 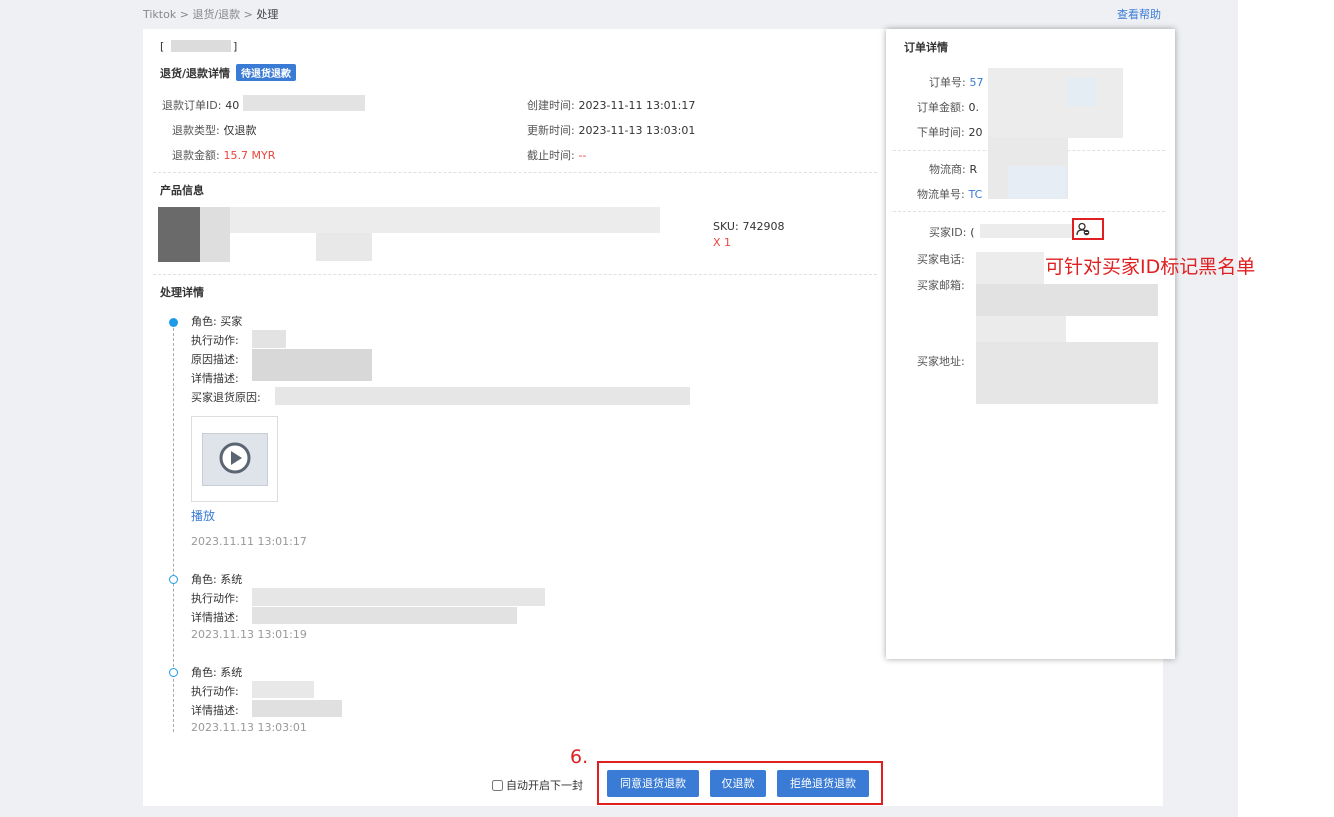 What do you see at coordinates (1088, 229) in the screenshot?
I see `blacklist-highlight-box` at bounding box center [1088, 229].